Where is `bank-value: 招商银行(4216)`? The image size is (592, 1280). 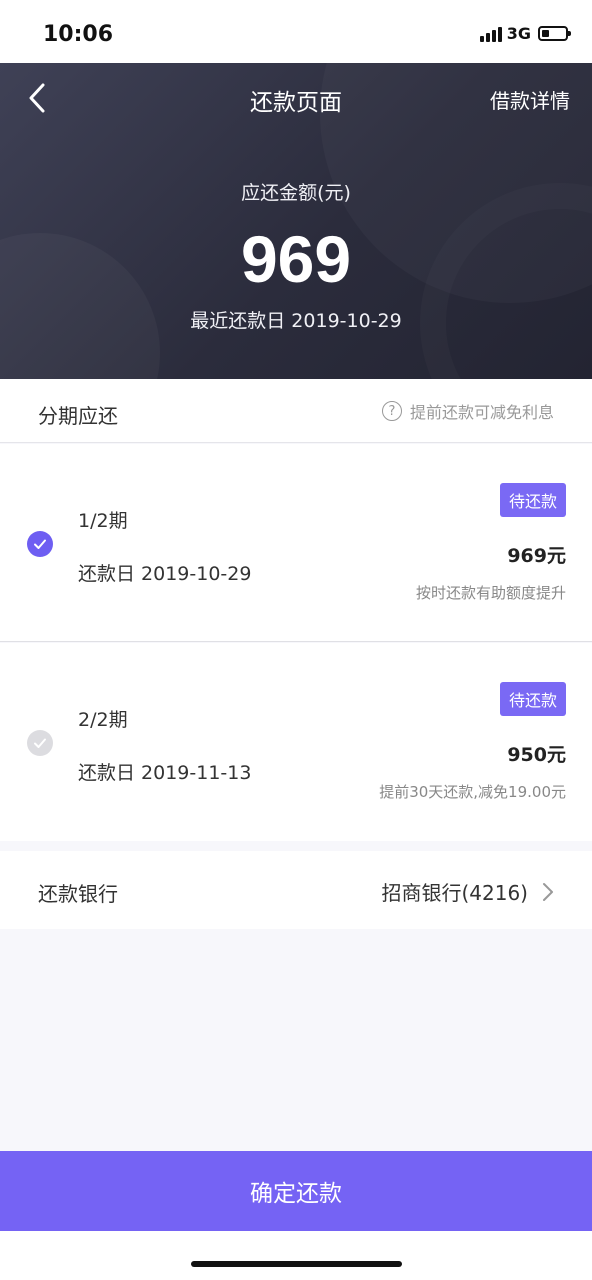
bank-value: 招商银行(4216) is located at coordinates (454, 893).